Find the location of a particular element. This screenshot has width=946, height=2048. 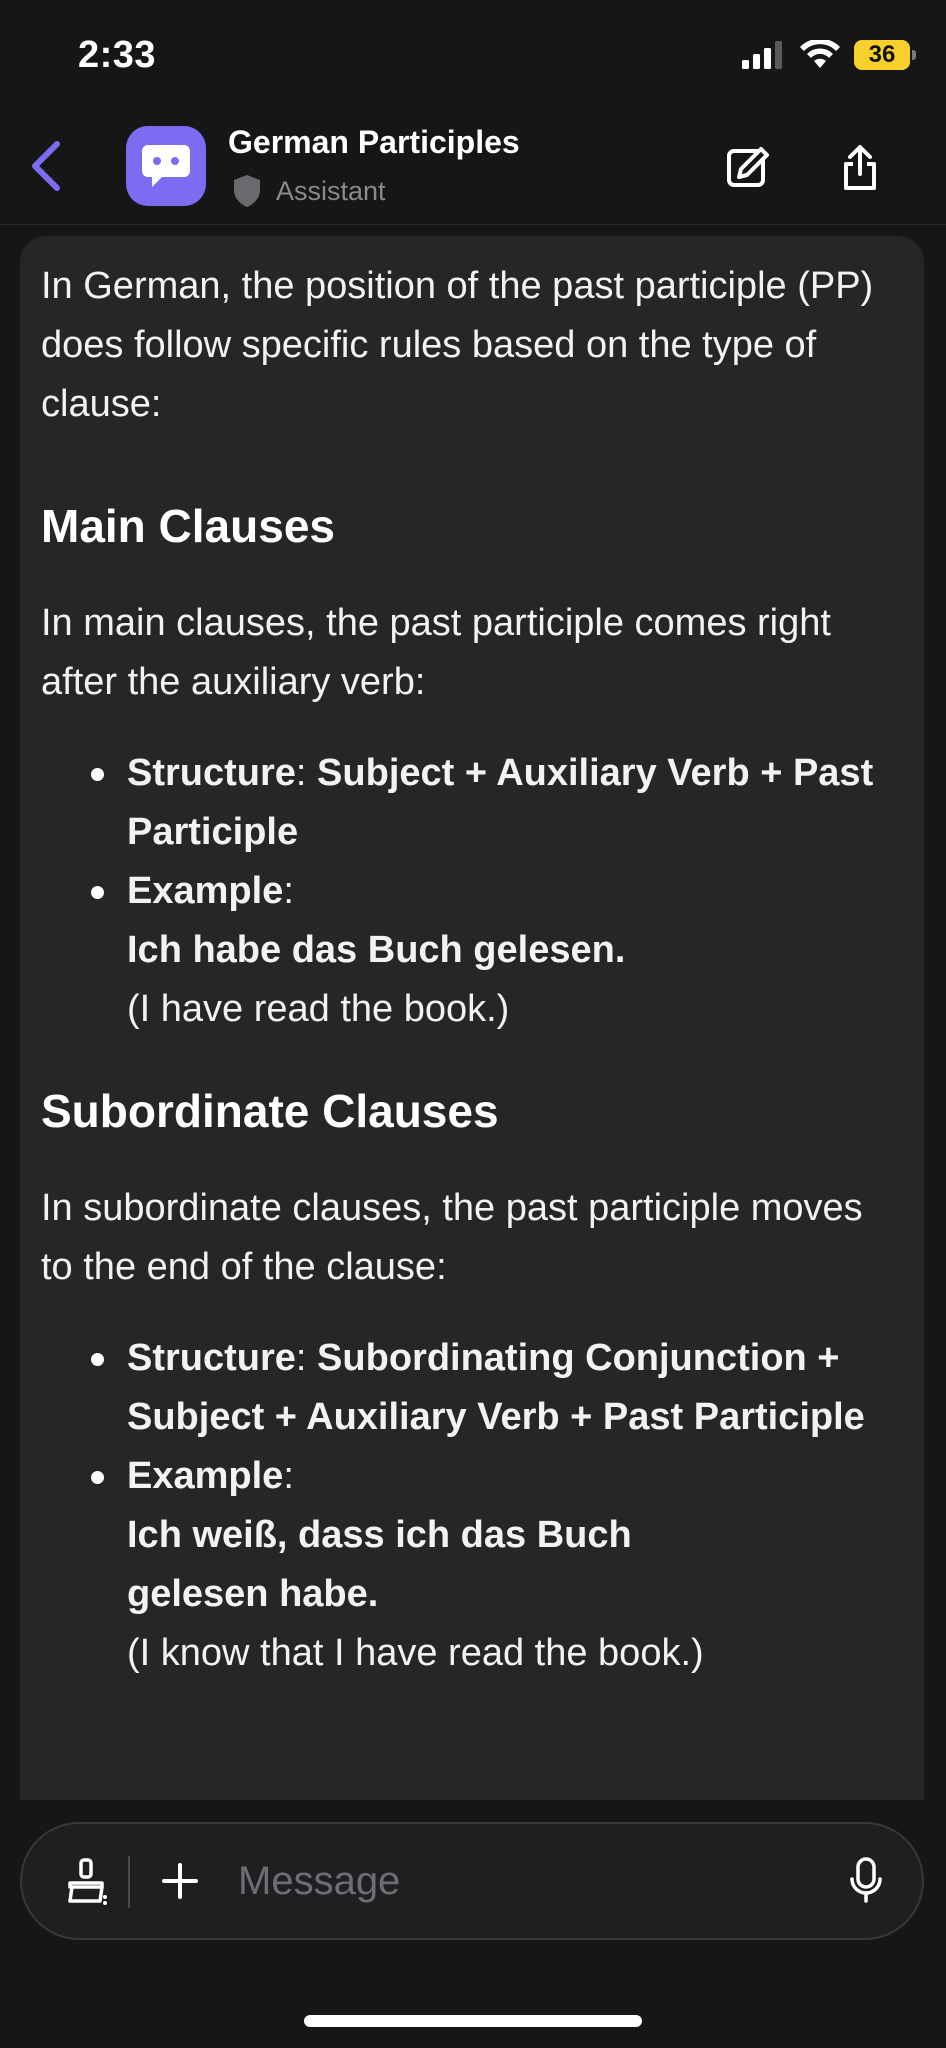

clear-context-button is located at coordinates (86, 1881).